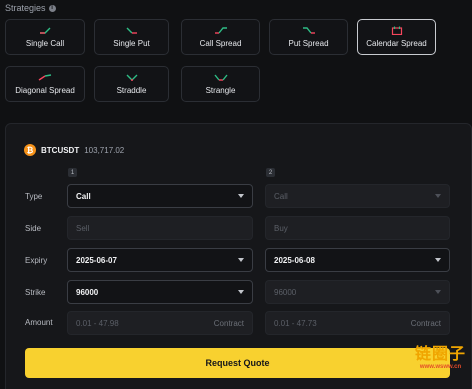 This screenshot has width=472, height=389. Describe the element at coordinates (45, 77) in the screenshot. I see `diagonal-spread-icon` at that location.